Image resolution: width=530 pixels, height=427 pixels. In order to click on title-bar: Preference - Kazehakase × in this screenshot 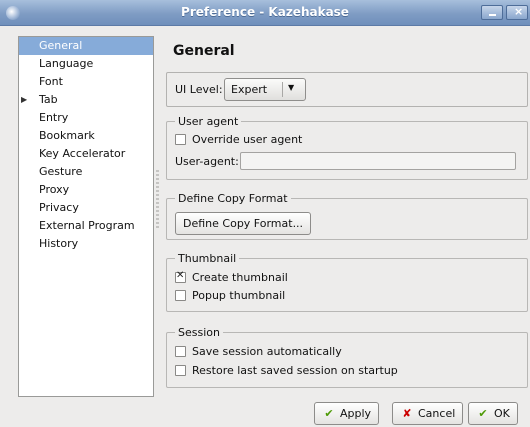, I will do `click(265, 13)`.